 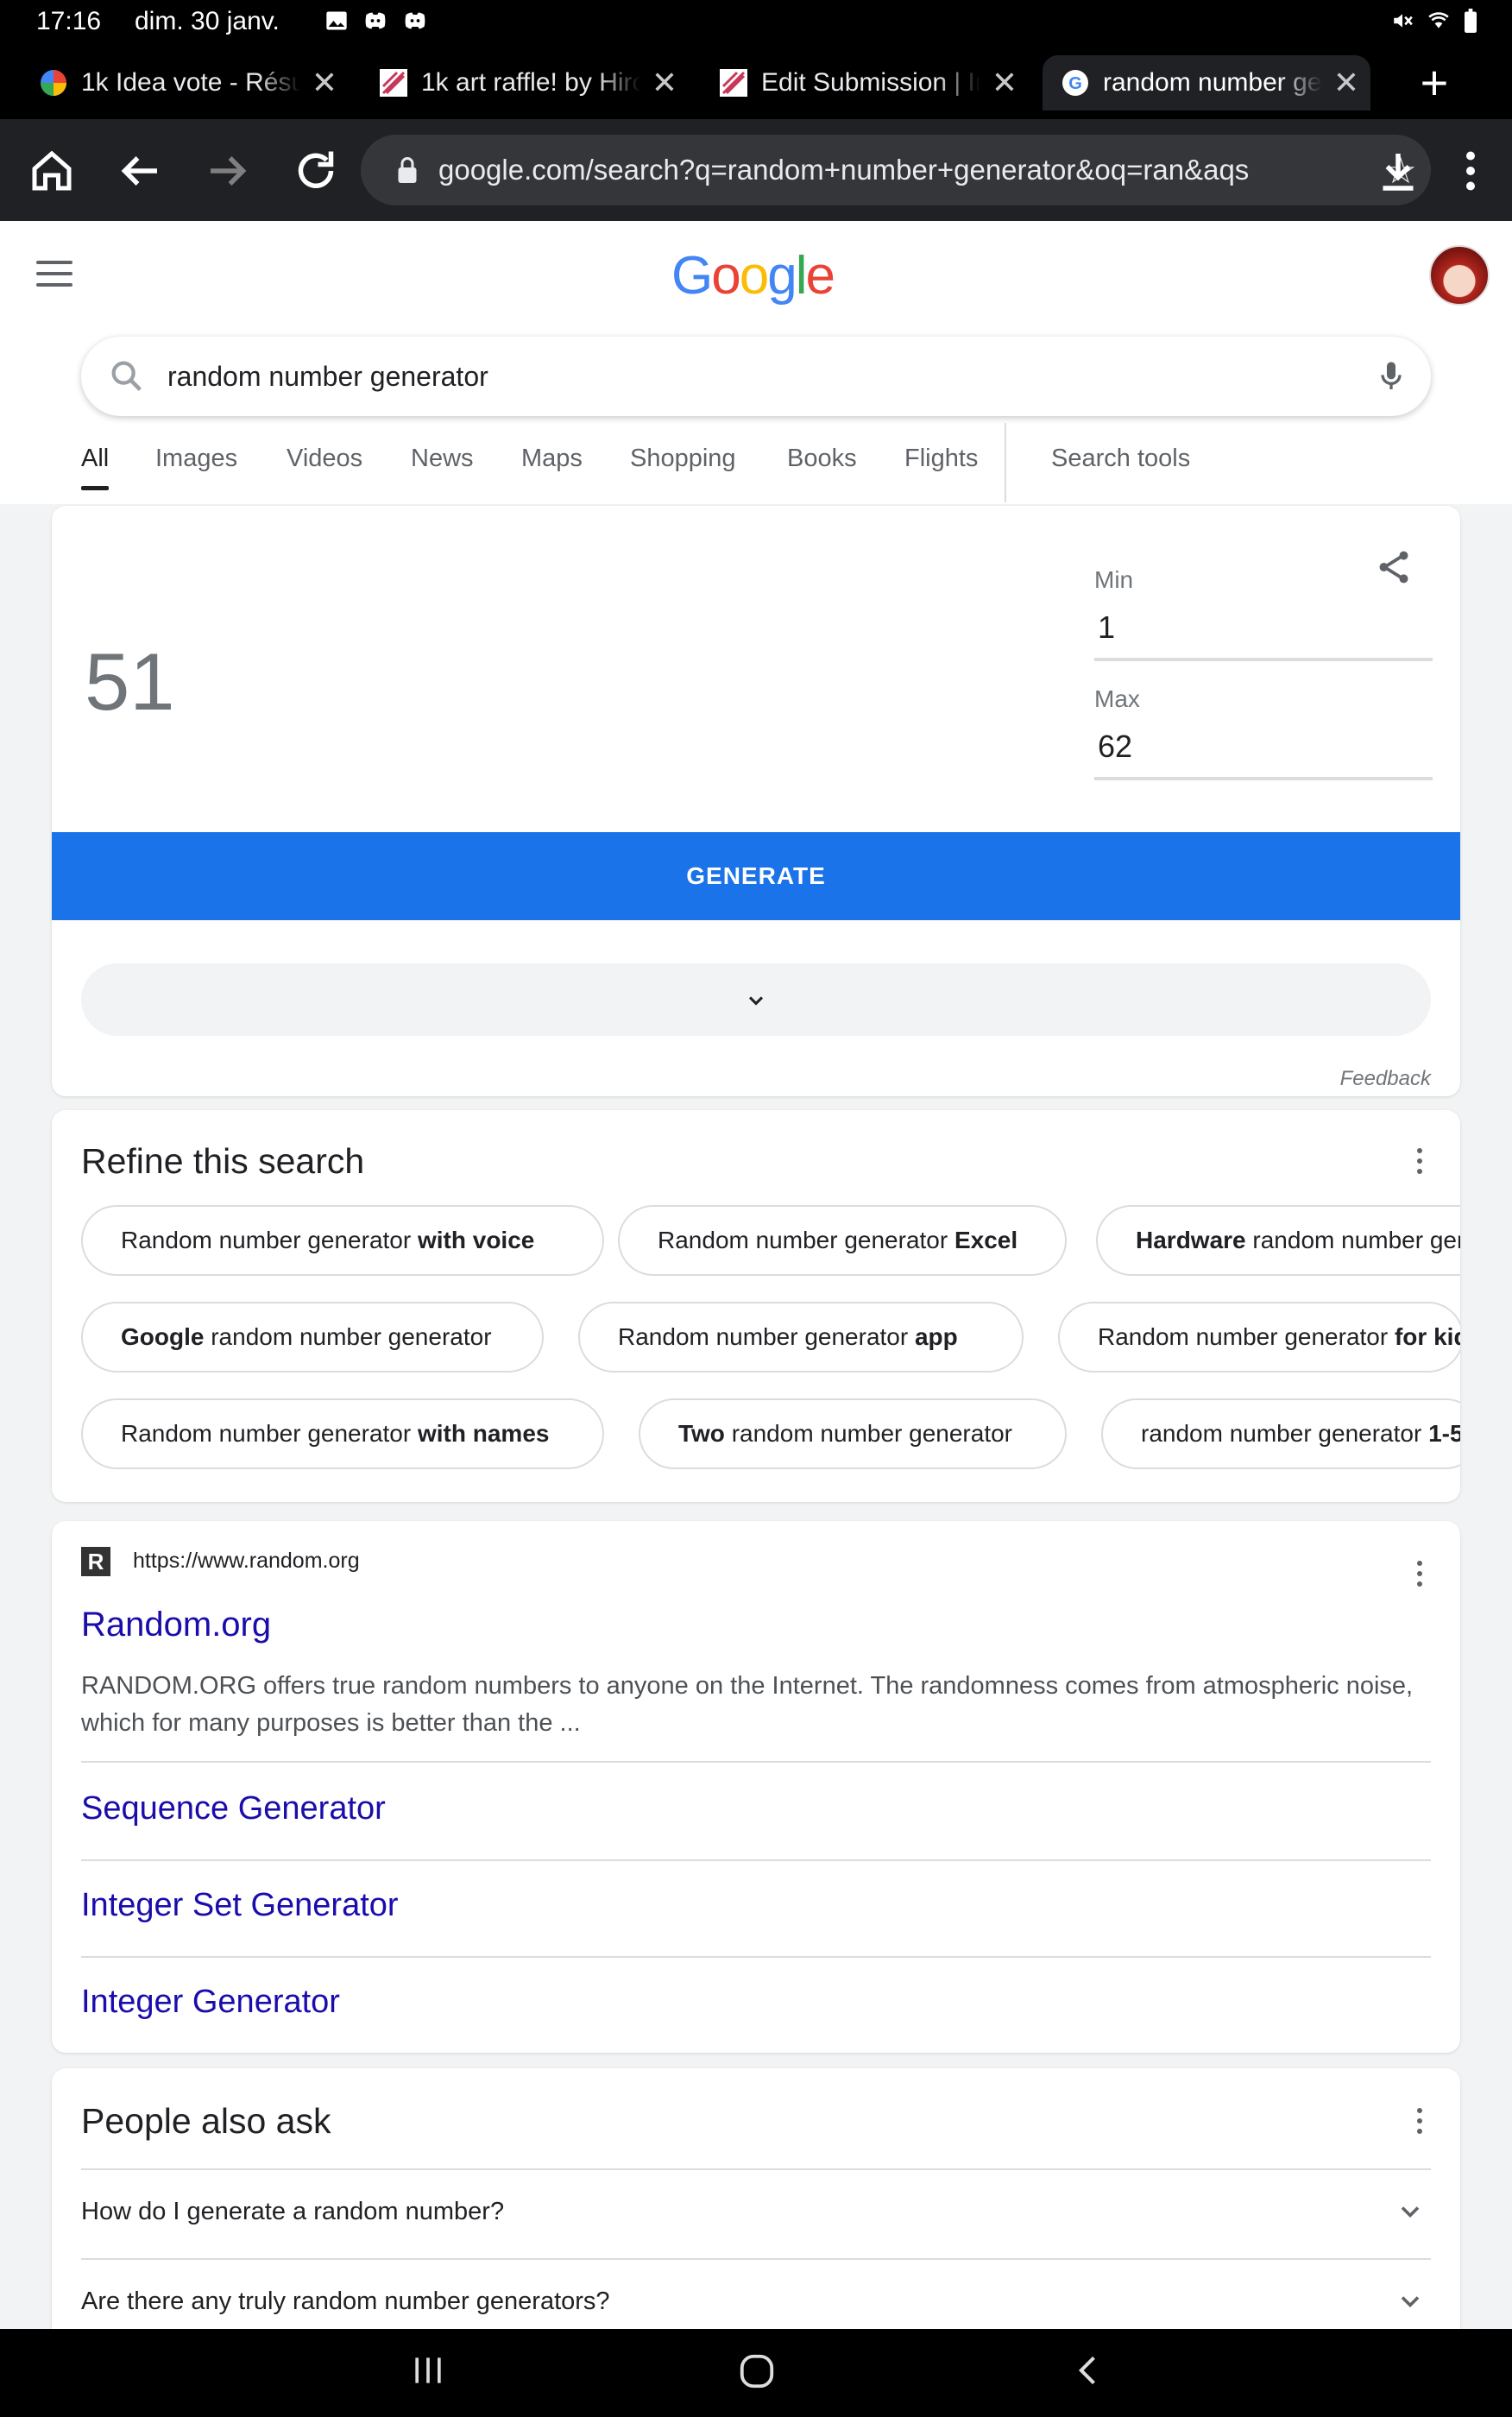 I want to click on random-result: 51, so click(x=130, y=681).